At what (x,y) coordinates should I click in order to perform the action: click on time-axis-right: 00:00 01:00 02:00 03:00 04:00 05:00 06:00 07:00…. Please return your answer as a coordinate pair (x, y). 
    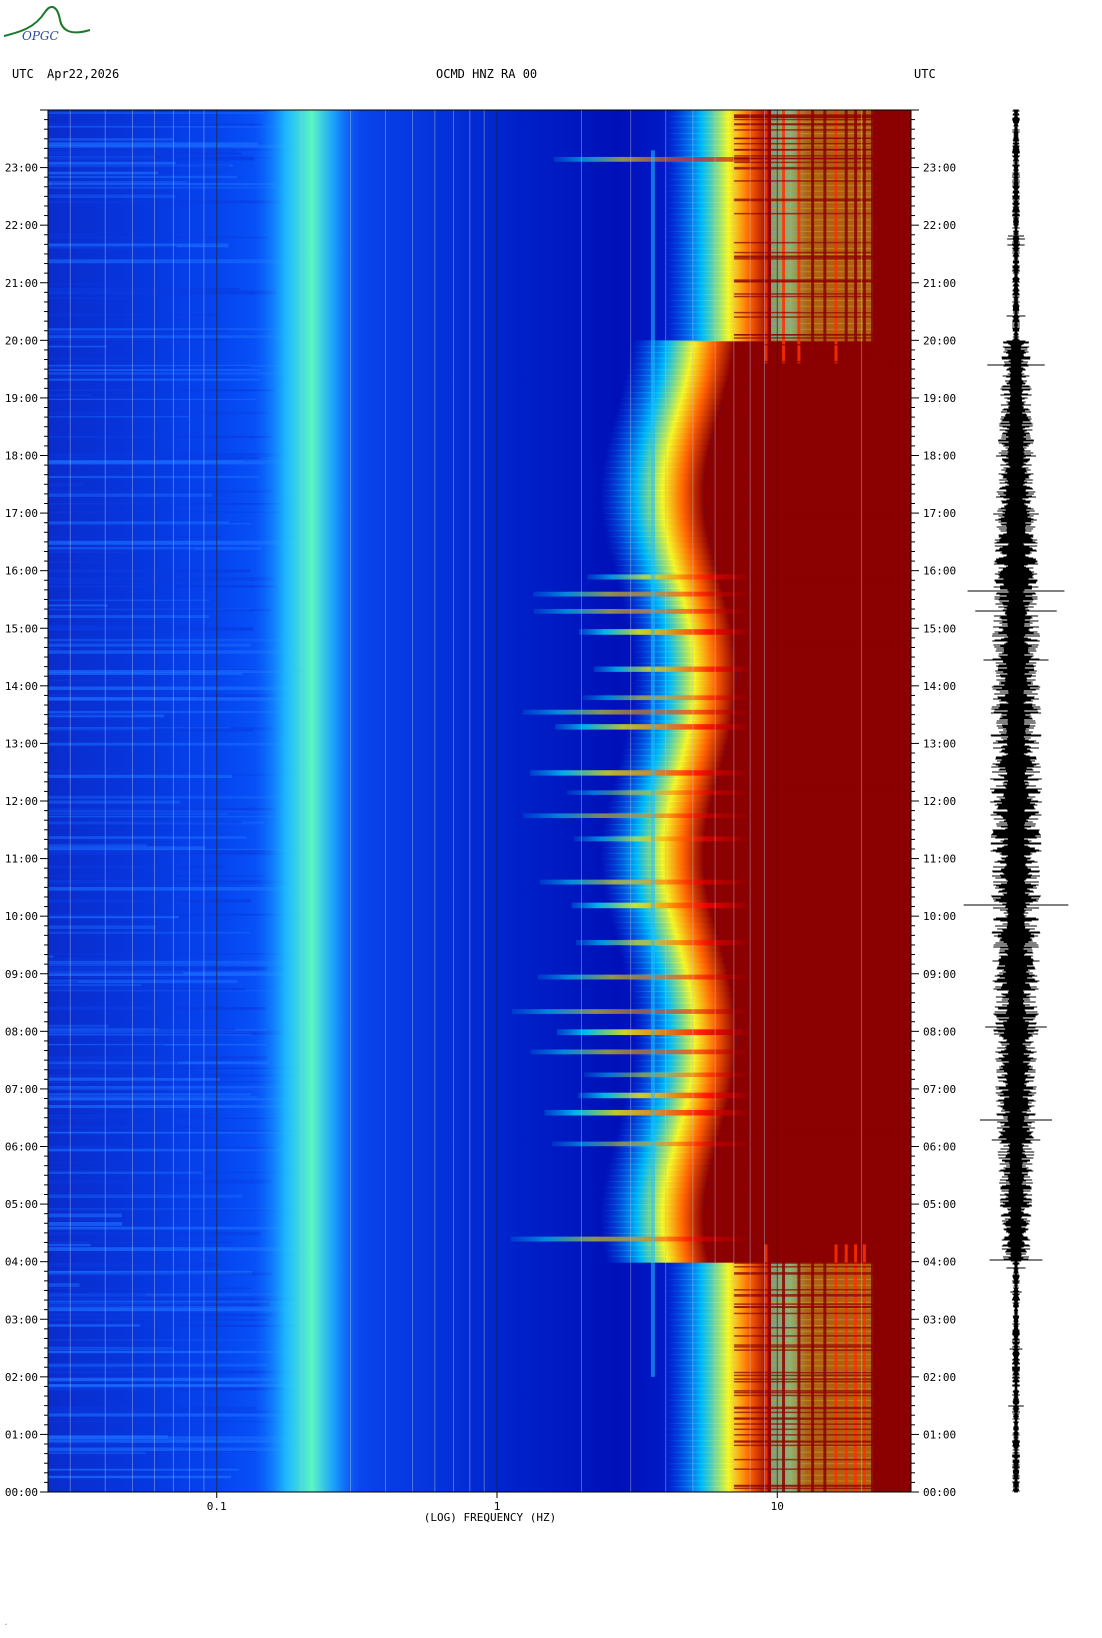
    Looking at the image, I should click on (933, 804).